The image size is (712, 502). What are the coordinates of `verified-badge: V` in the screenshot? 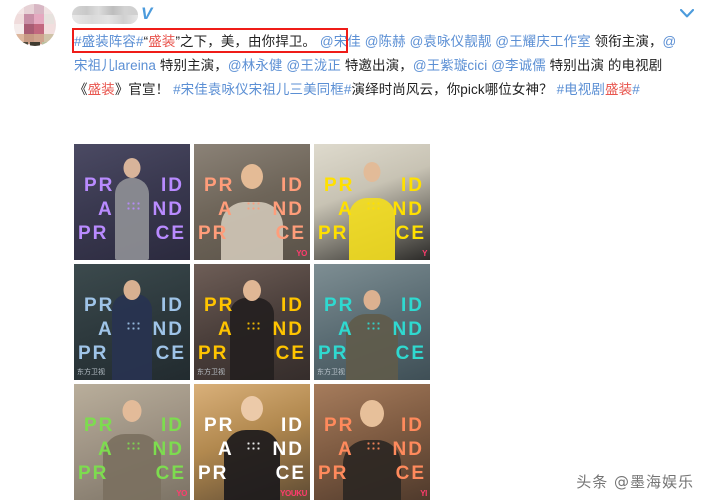 It's located at (147, 13).